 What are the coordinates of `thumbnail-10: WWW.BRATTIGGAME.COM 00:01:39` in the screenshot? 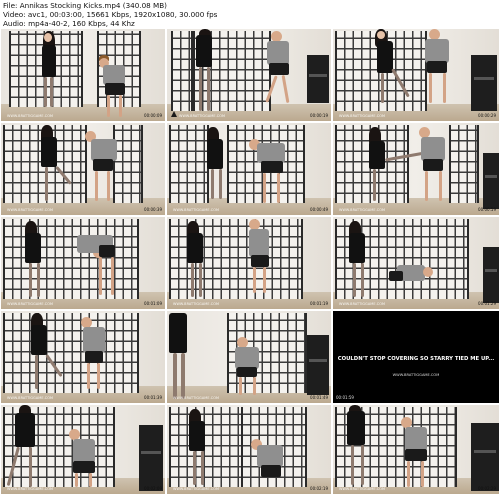 It's located at (83, 357).